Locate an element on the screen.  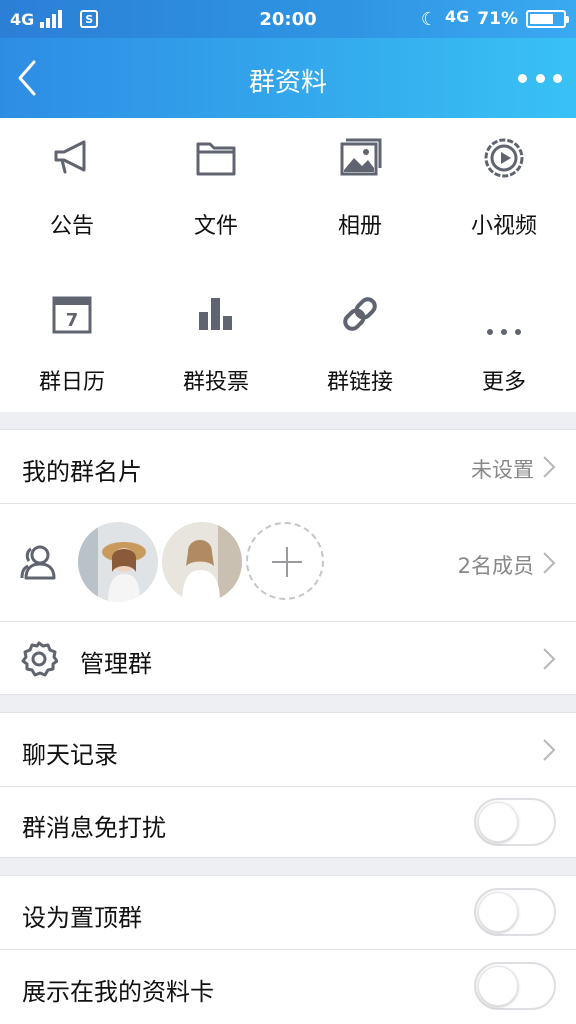
members-row: 2名成员 is located at coordinates (288, 562).